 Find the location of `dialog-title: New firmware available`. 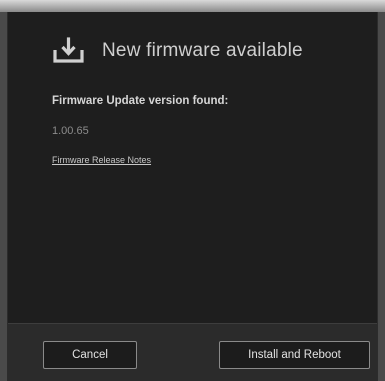

dialog-title: New firmware available is located at coordinates (202, 50).